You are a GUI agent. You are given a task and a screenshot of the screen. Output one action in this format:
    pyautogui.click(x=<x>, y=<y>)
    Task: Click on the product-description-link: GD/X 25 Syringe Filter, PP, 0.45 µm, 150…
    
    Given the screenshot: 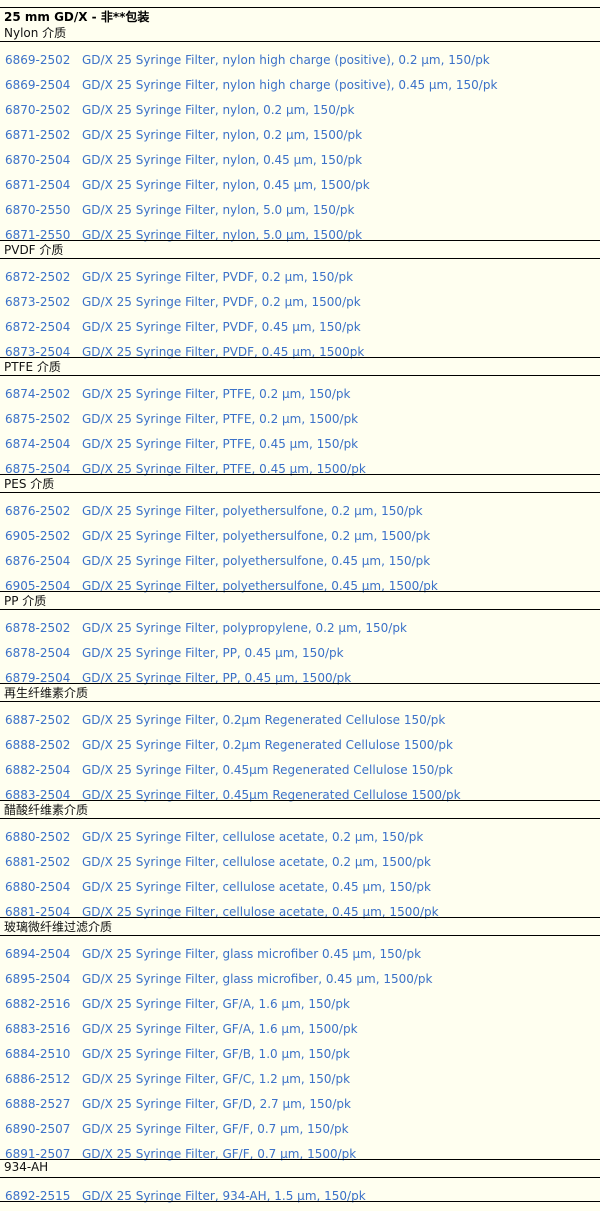 What is the action you would take?
    pyautogui.click(x=213, y=653)
    